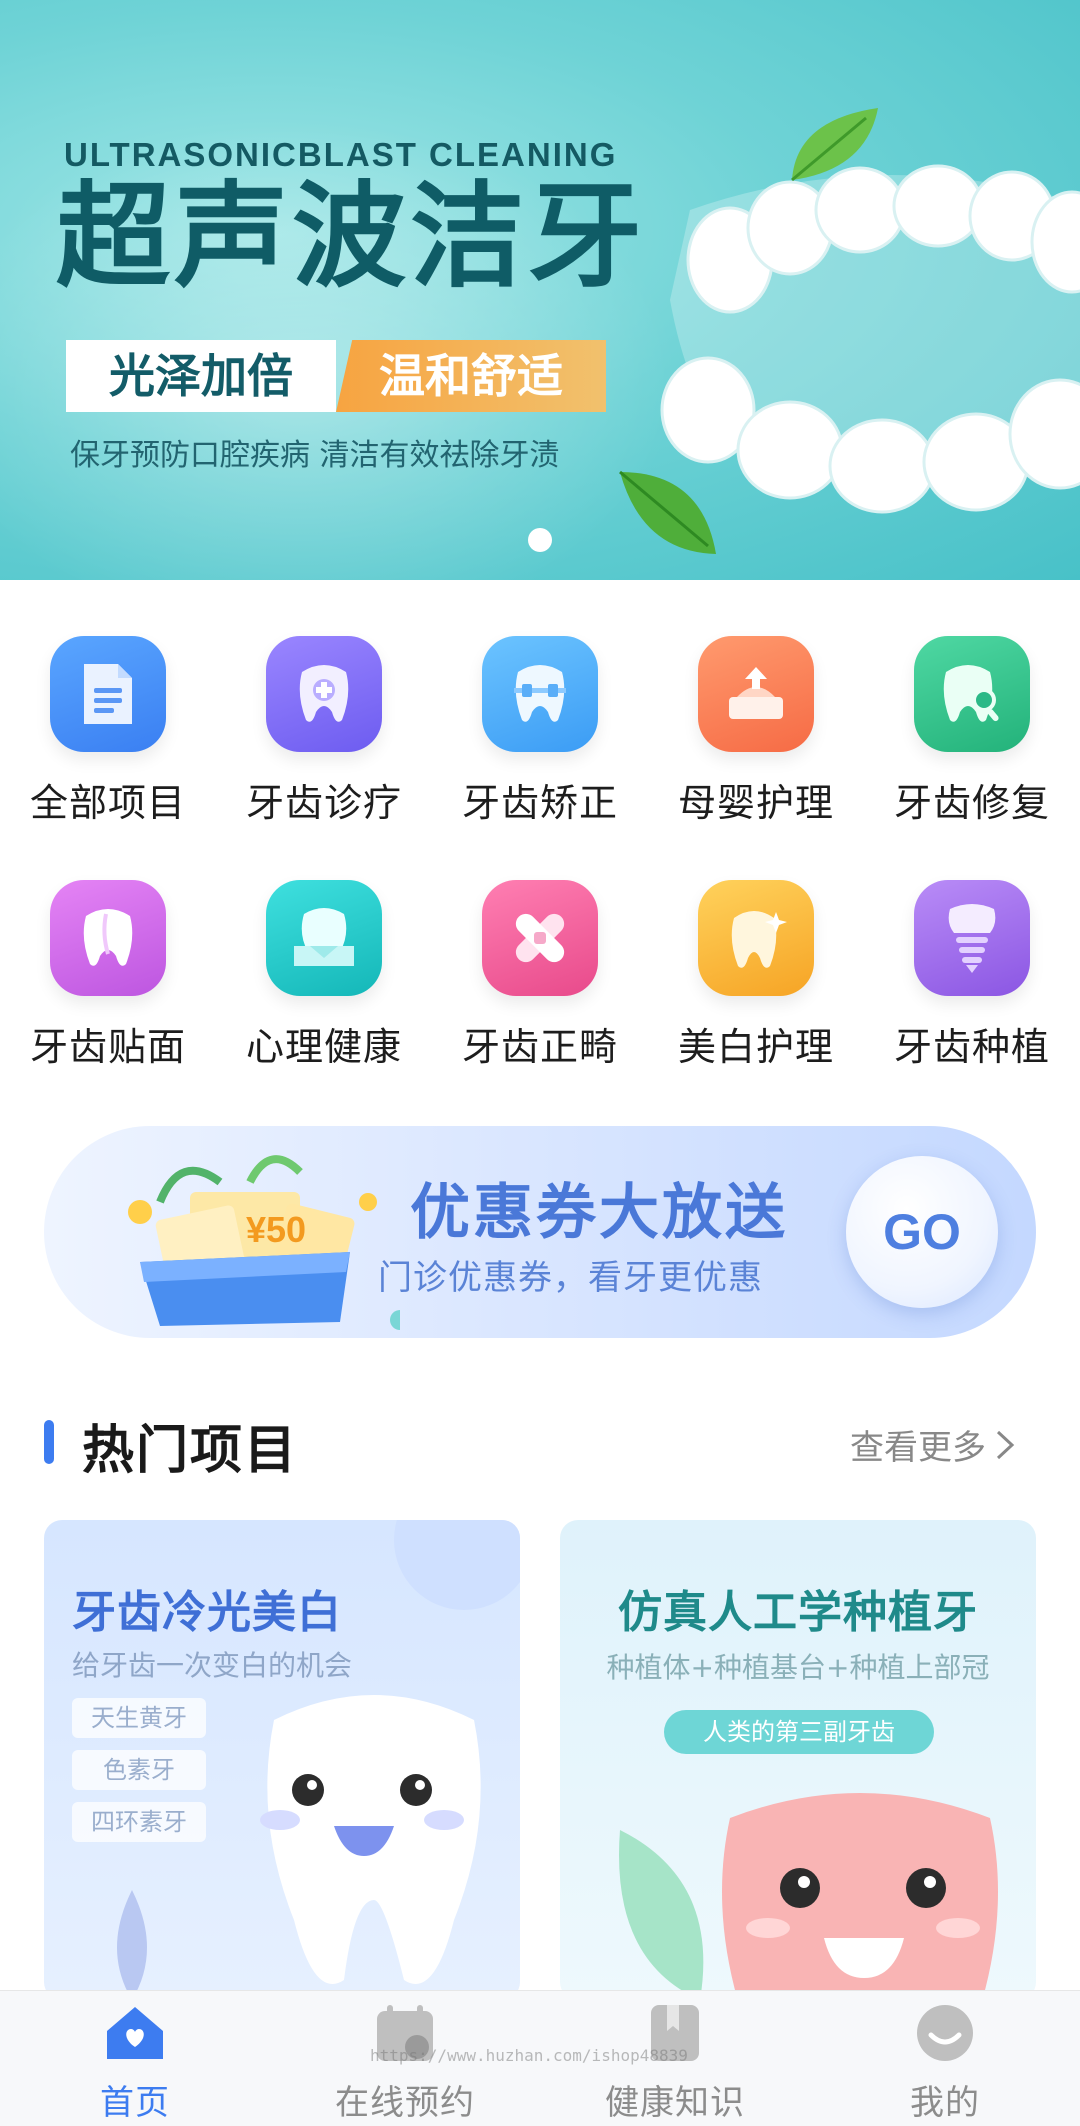  What do you see at coordinates (799, 1732) in the screenshot?
I see `card-badge: 人类的第三副牙齿` at bounding box center [799, 1732].